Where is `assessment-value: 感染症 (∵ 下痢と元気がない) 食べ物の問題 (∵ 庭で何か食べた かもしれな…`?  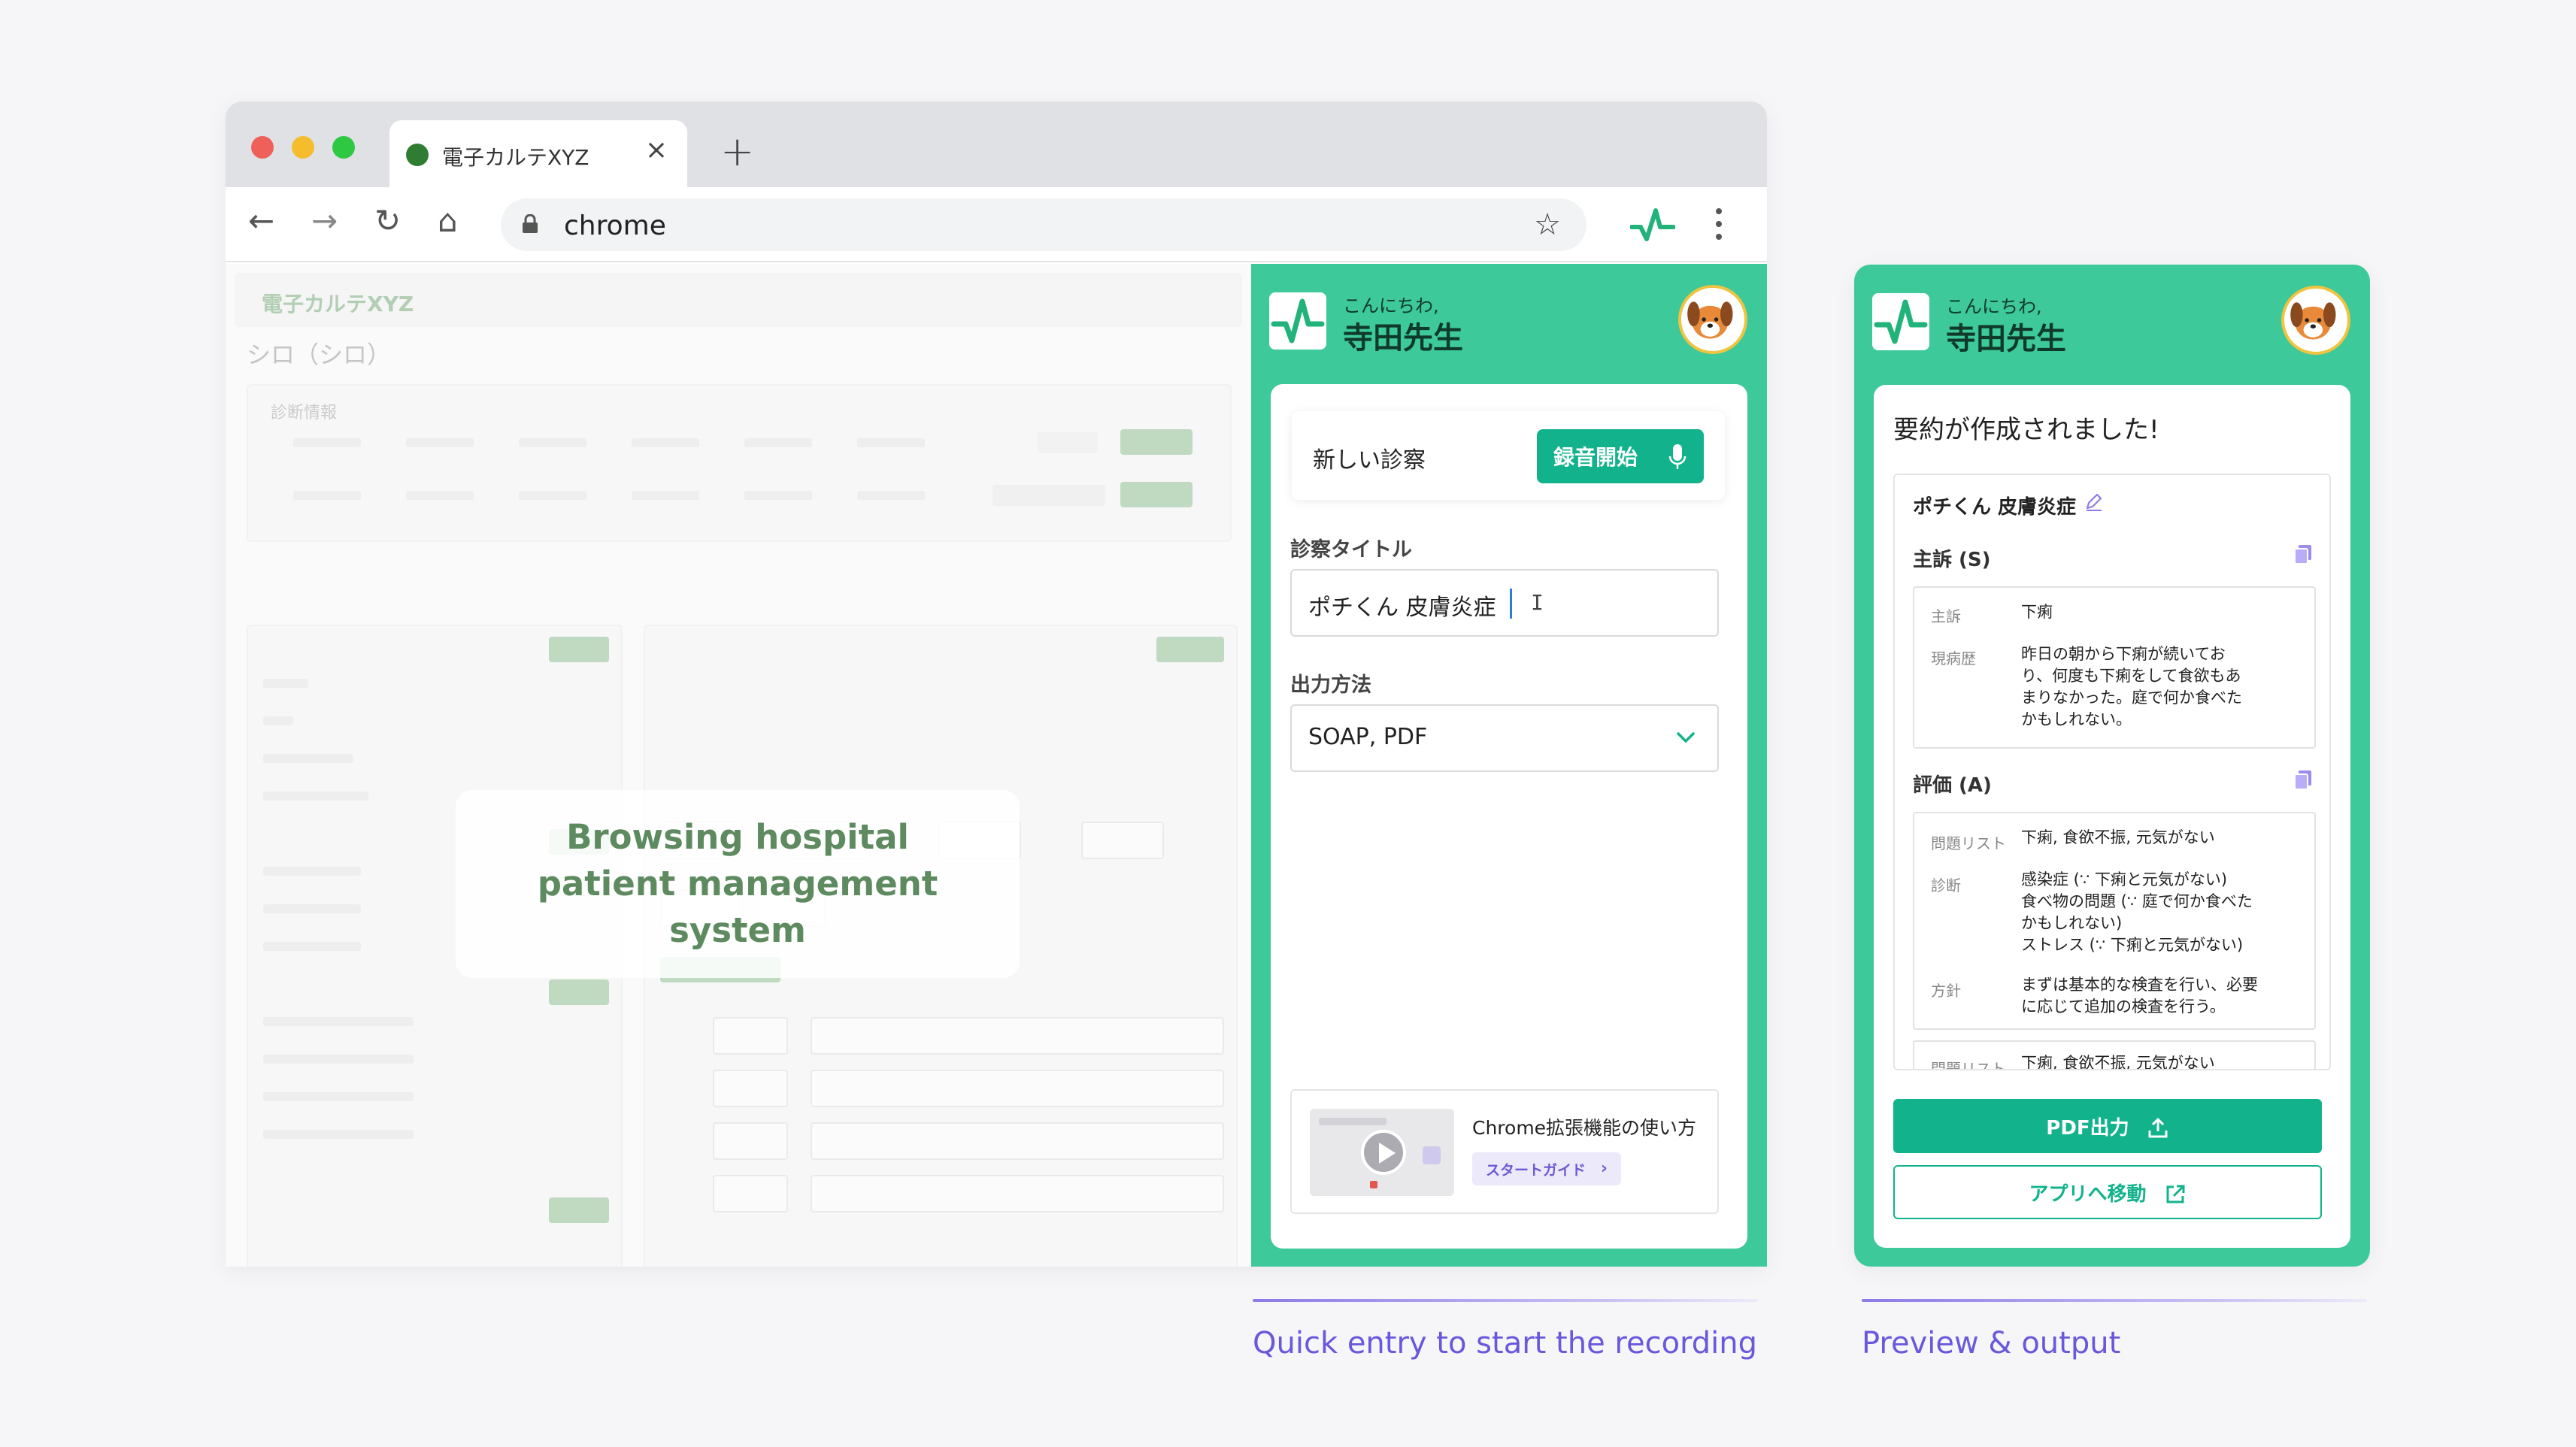
assessment-value: 感染症 (∵ 下痢と元気がない) 食べ物の問題 (∵ 庭で何か食べた かもしれな… is located at coordinates (2137, 912).